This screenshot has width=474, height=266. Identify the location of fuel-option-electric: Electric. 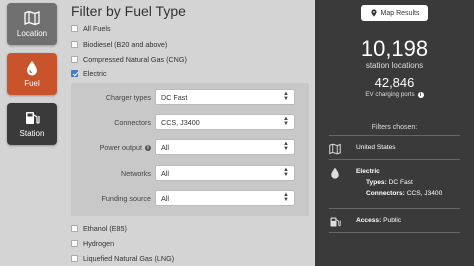
(89, 73).